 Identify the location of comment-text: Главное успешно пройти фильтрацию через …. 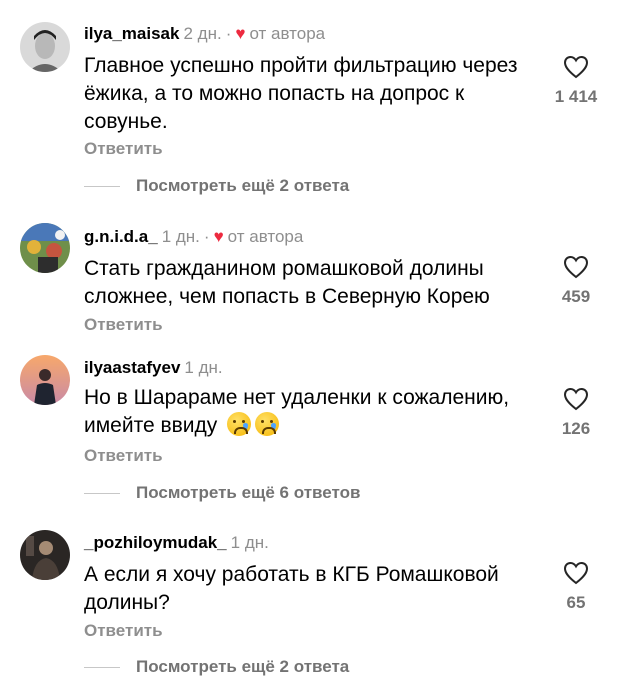
(301, 93).